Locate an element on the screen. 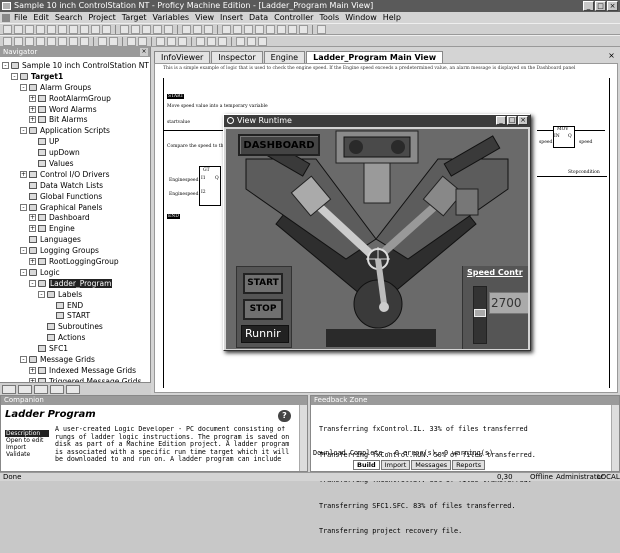  stop-icon is located at coordinates (168, 29).